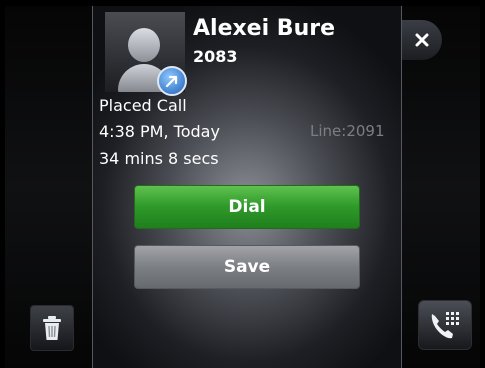 This screenshot has height=368, width=485. Describe the element at coordinates (159, 131) in the screenshot. I see `call-time: 4:38 PM, Today` at that location.